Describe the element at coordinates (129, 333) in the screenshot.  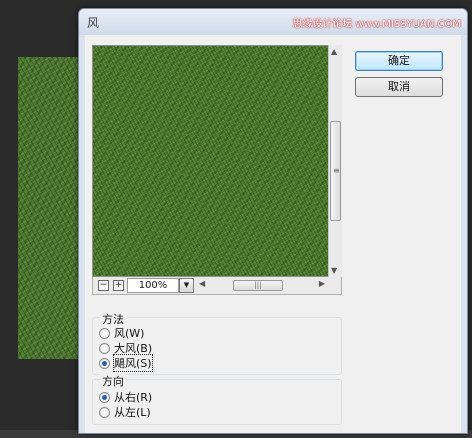
I see `radio-label: 风(W)` at that location.